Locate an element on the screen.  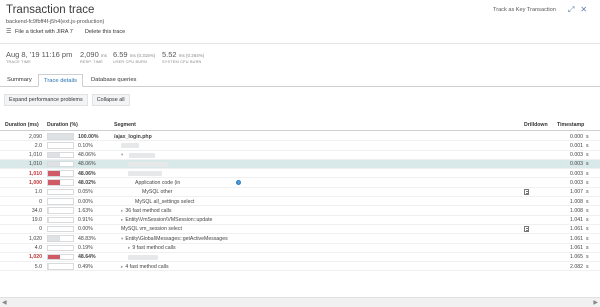
segment-name: ▸ Entity\VmSession\VMSession::update is located at coordinates (166, 220).